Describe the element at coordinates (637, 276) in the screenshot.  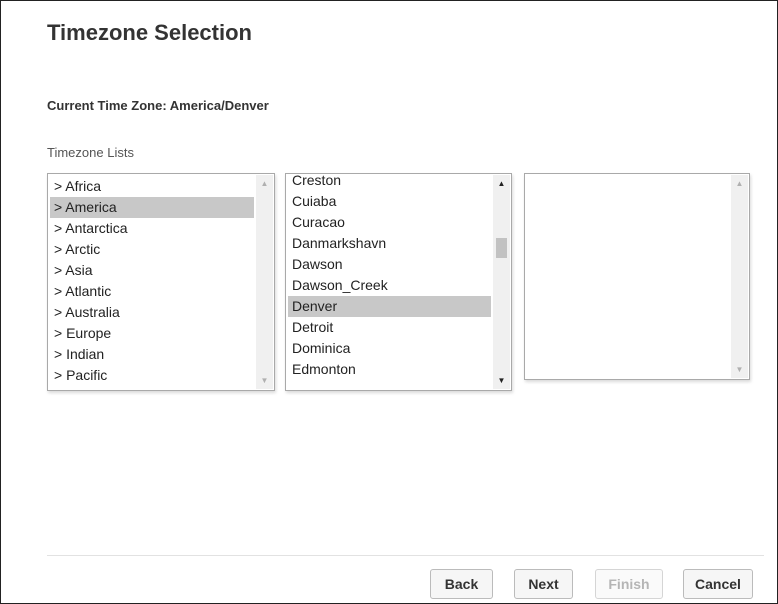
I see `subzone-listbox: ▲ ▼` at that location.